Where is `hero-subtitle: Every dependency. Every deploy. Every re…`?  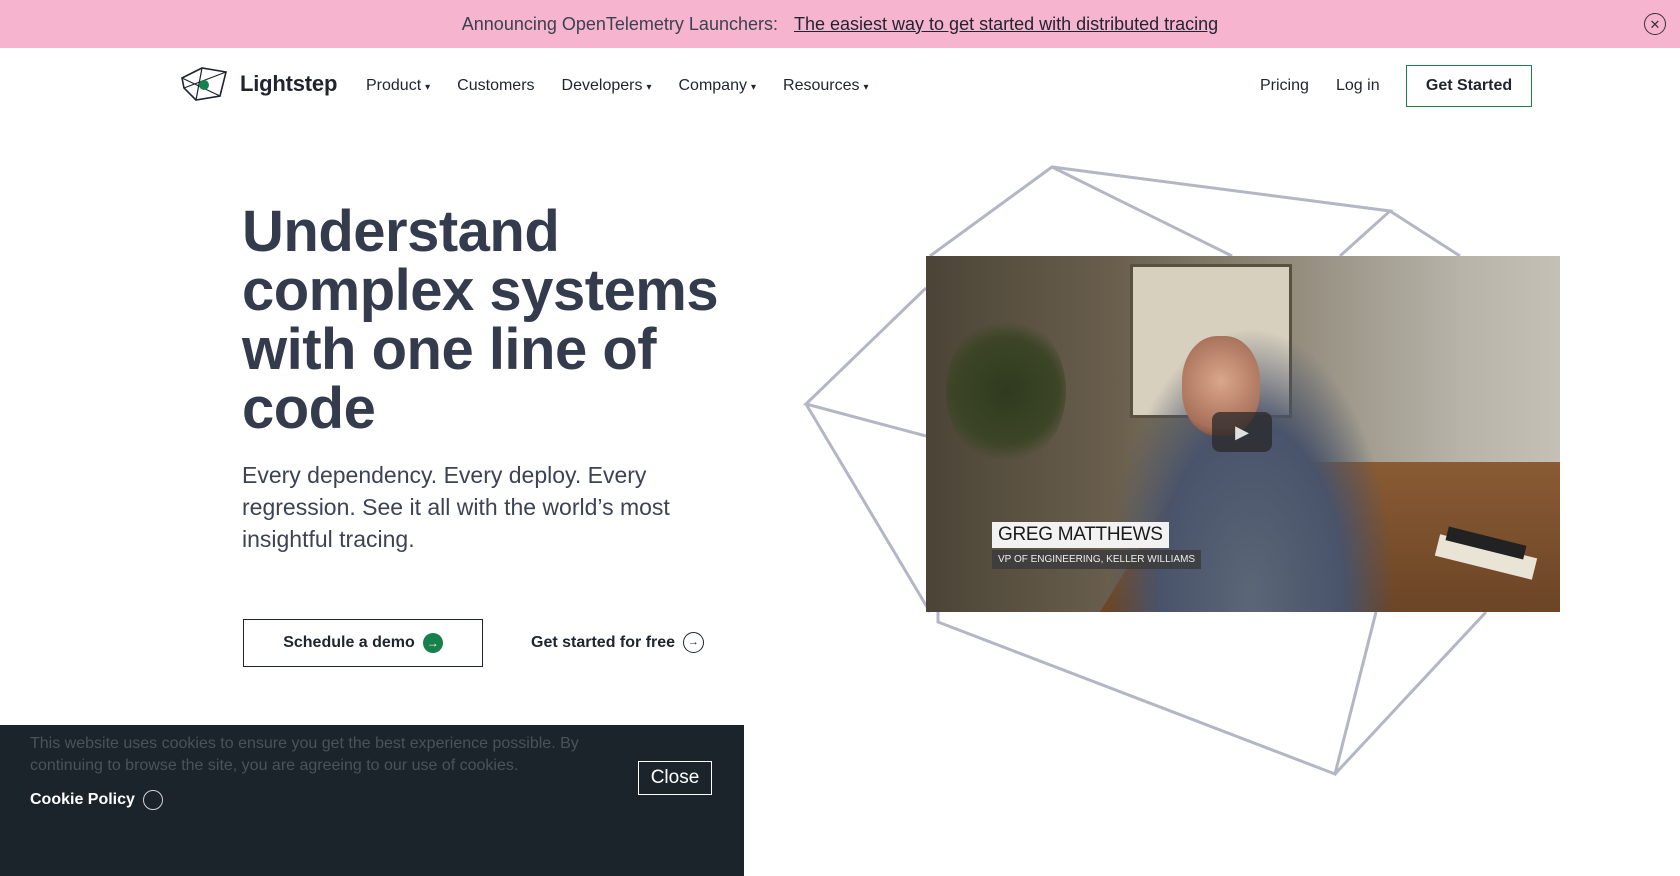
hero-subtitle: Every dependency. Every deploy. Every re… is located at coordinates (456, 507).